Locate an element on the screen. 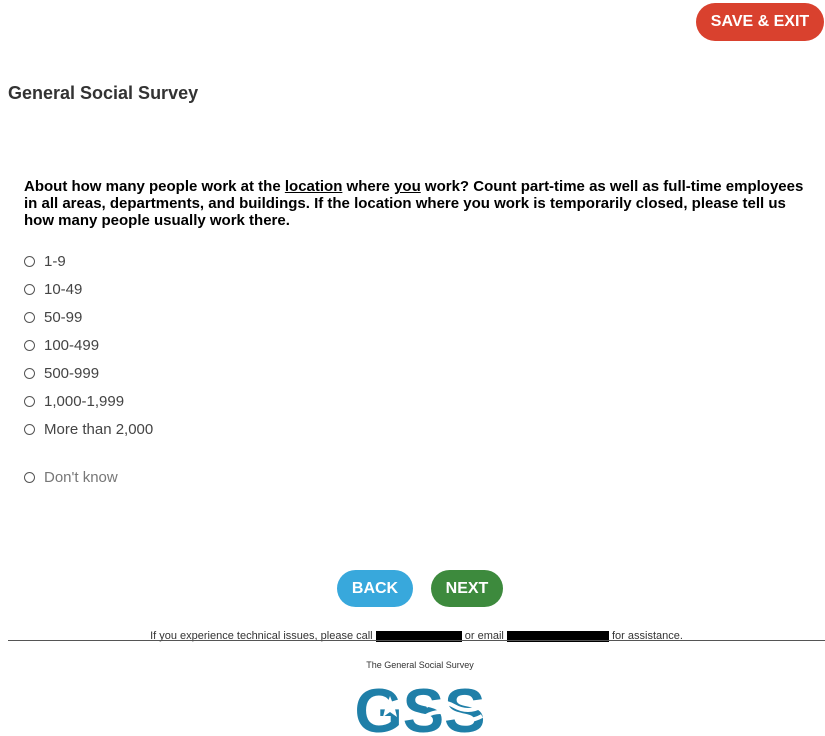  option-more-than-2000: More than 2,000 is located at coordinates (88, 429).